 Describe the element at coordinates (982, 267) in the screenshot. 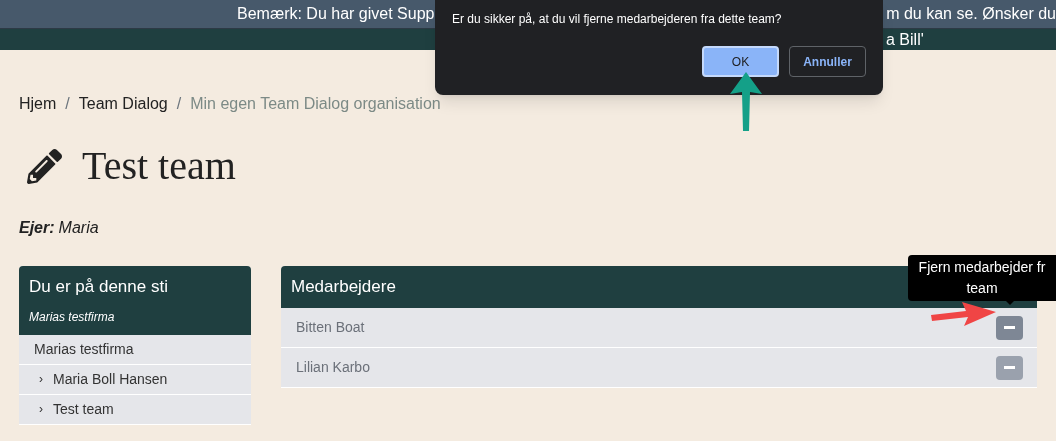

I see `tooltip-text: Fjern medarbejder fr` at that location.